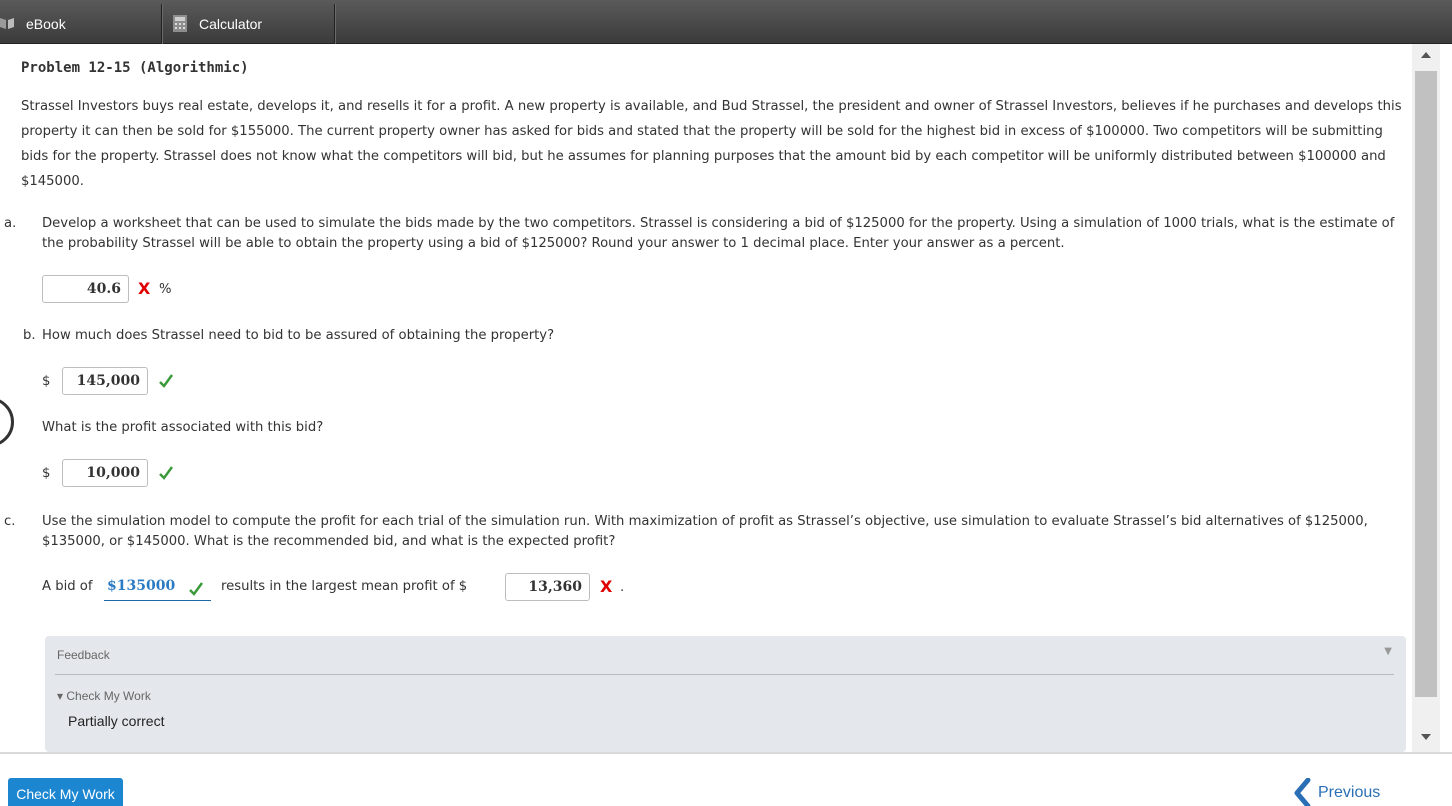  I want to click on part-c-prefix: A bid of, so click(67, 586).